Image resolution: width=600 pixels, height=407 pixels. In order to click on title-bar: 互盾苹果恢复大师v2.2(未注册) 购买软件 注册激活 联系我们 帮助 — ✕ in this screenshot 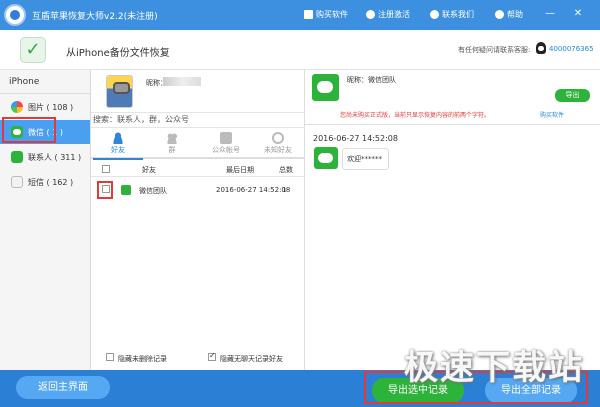, I will do `click(300, 15)`.